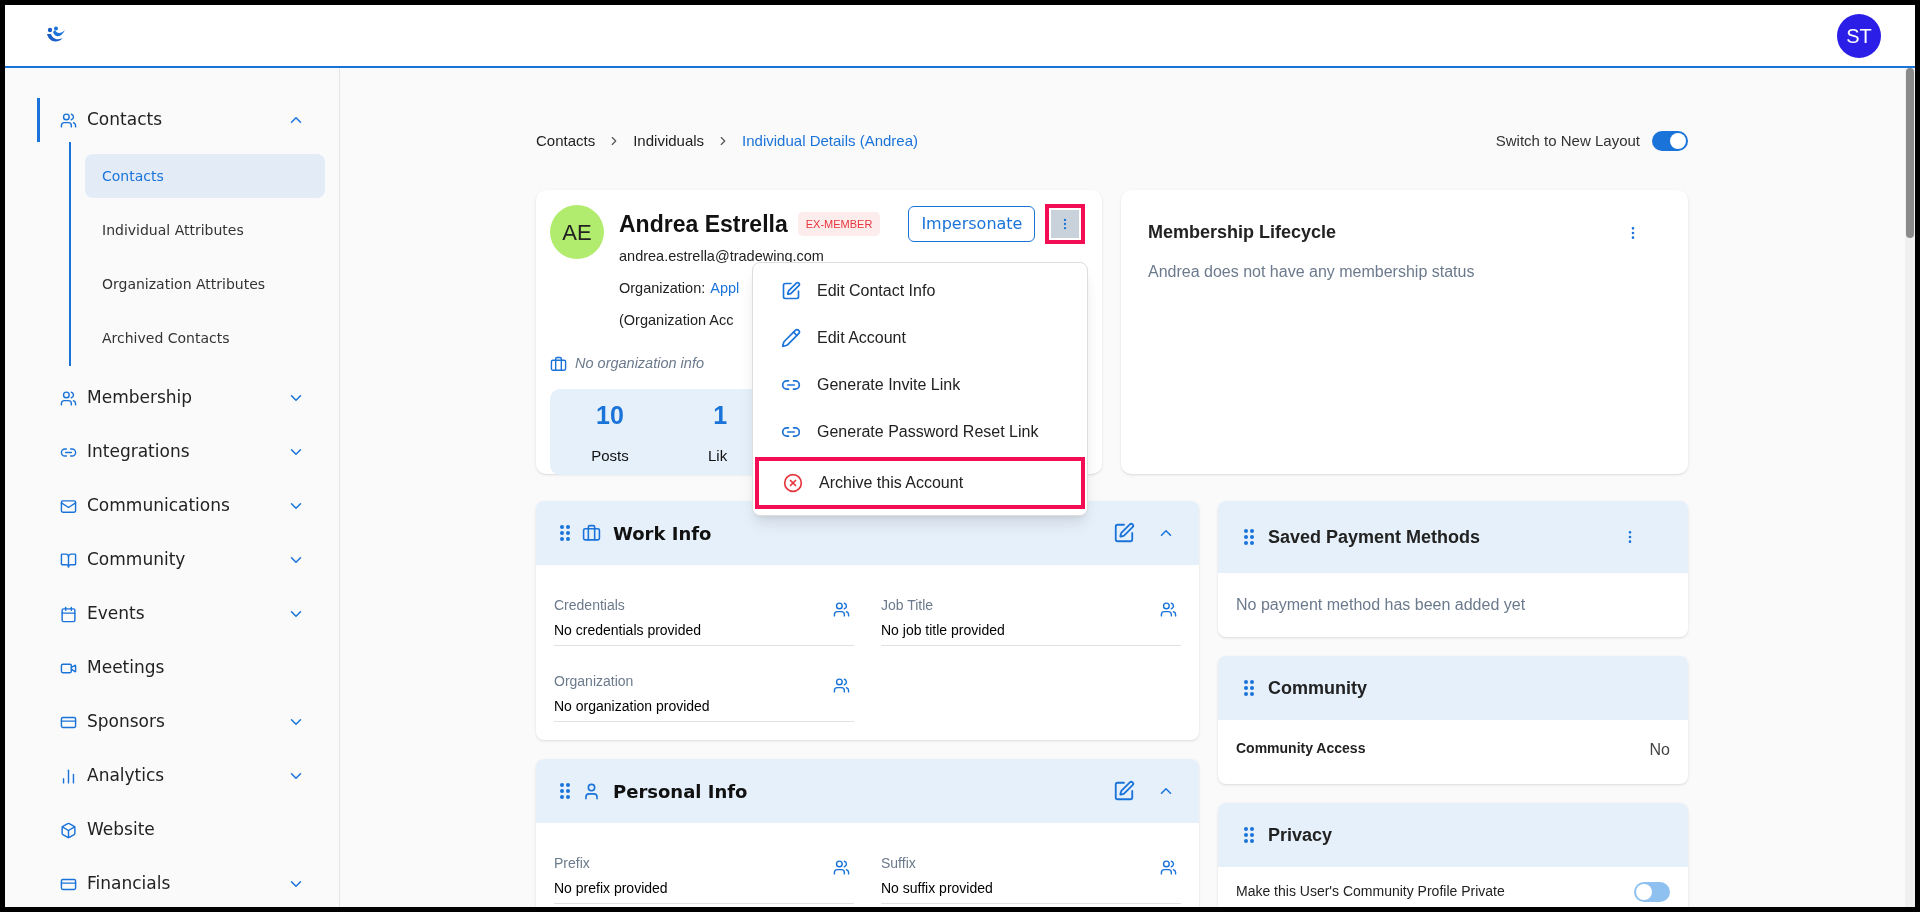 The height and width of the screenshot is (912, 1920). Describe the element at coordinates (68, 560) in the screenshot. I see `book-icon` at that location.